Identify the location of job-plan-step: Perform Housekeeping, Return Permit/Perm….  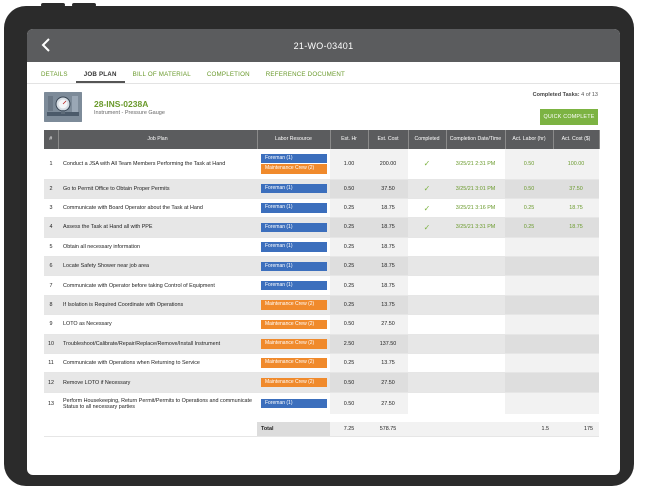
(157, 405).